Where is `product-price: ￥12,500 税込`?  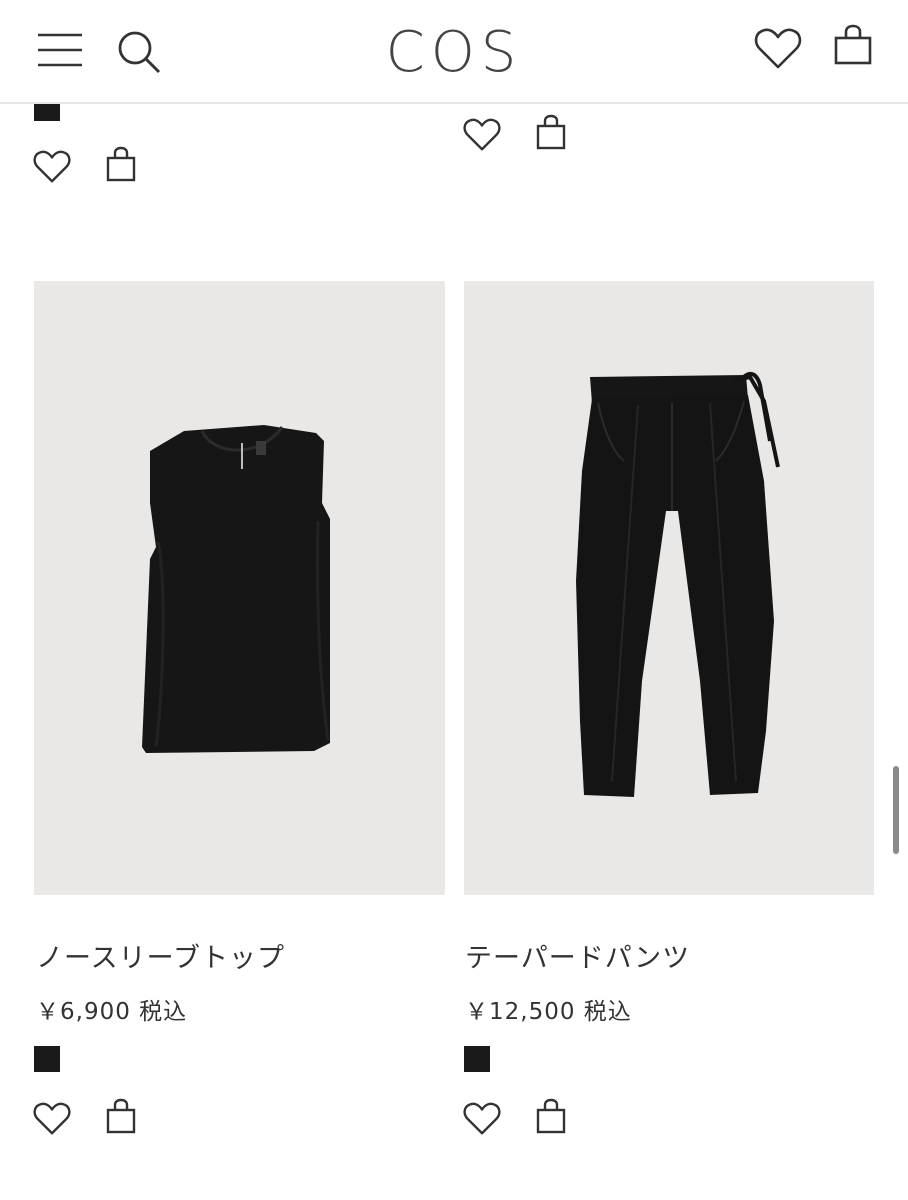
product-price: ￥12,500 税込 is located at coordinates (548, 1012).